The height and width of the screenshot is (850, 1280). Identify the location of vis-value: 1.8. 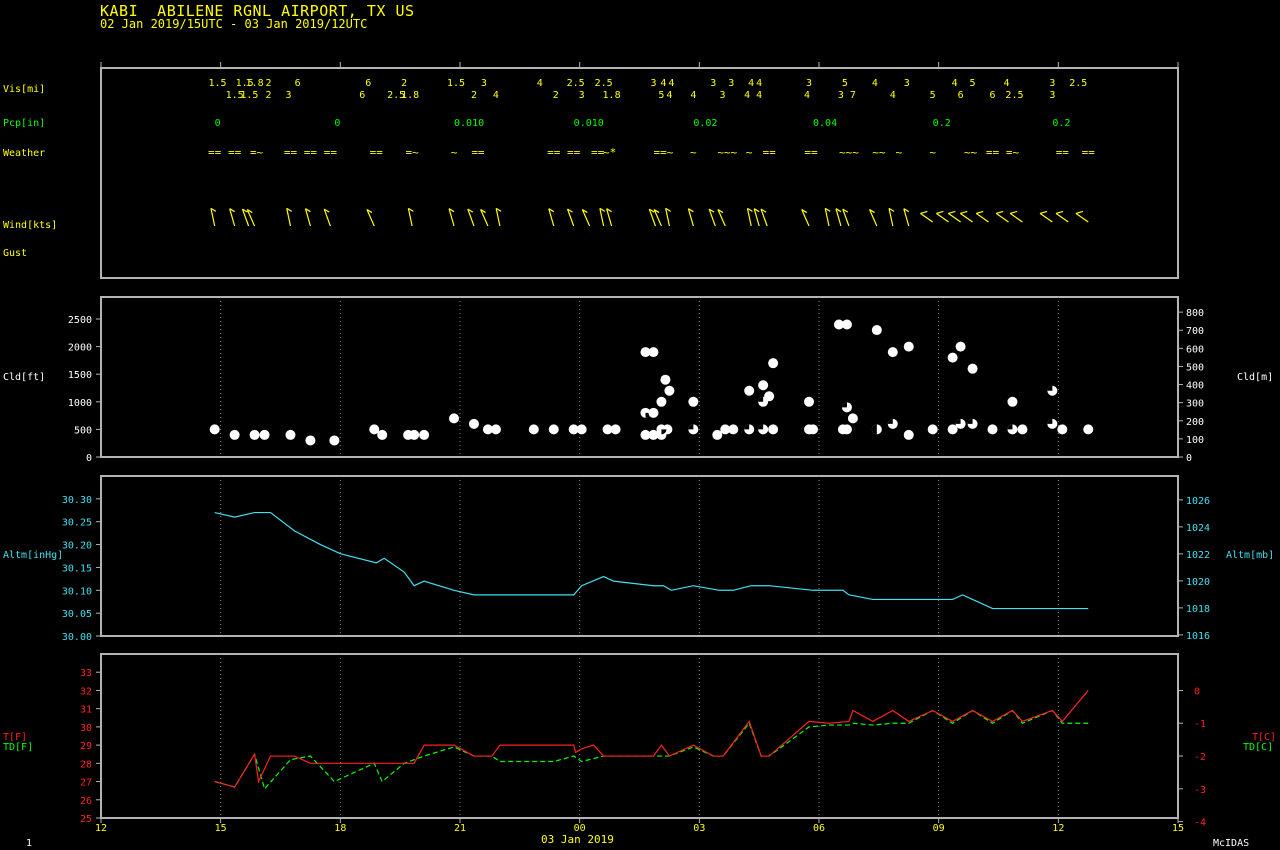
(410, 95).